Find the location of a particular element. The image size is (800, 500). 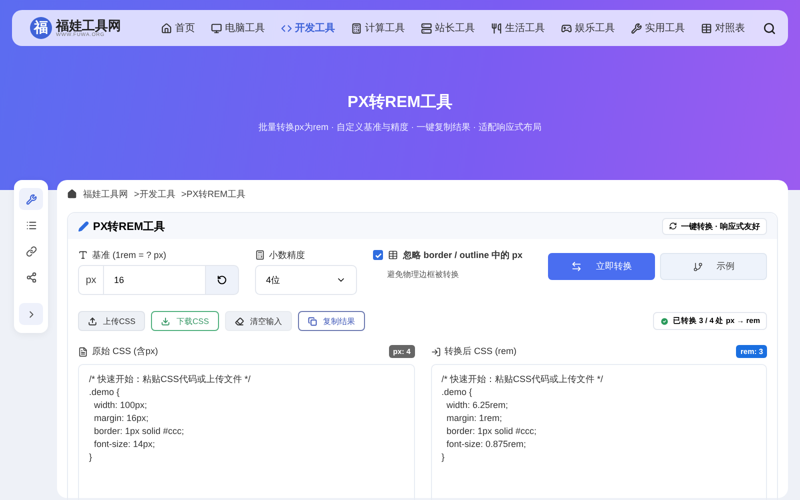

ignore-label: 忽略 border / outline 中的 px is located at coordinates (463, 255).